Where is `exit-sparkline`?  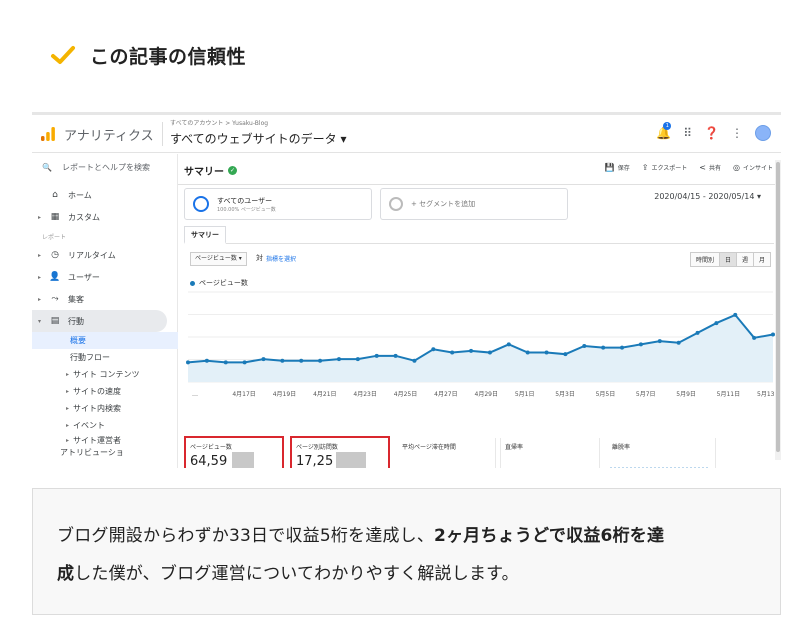
exit-sparkline is located at coordinates (660, 467).